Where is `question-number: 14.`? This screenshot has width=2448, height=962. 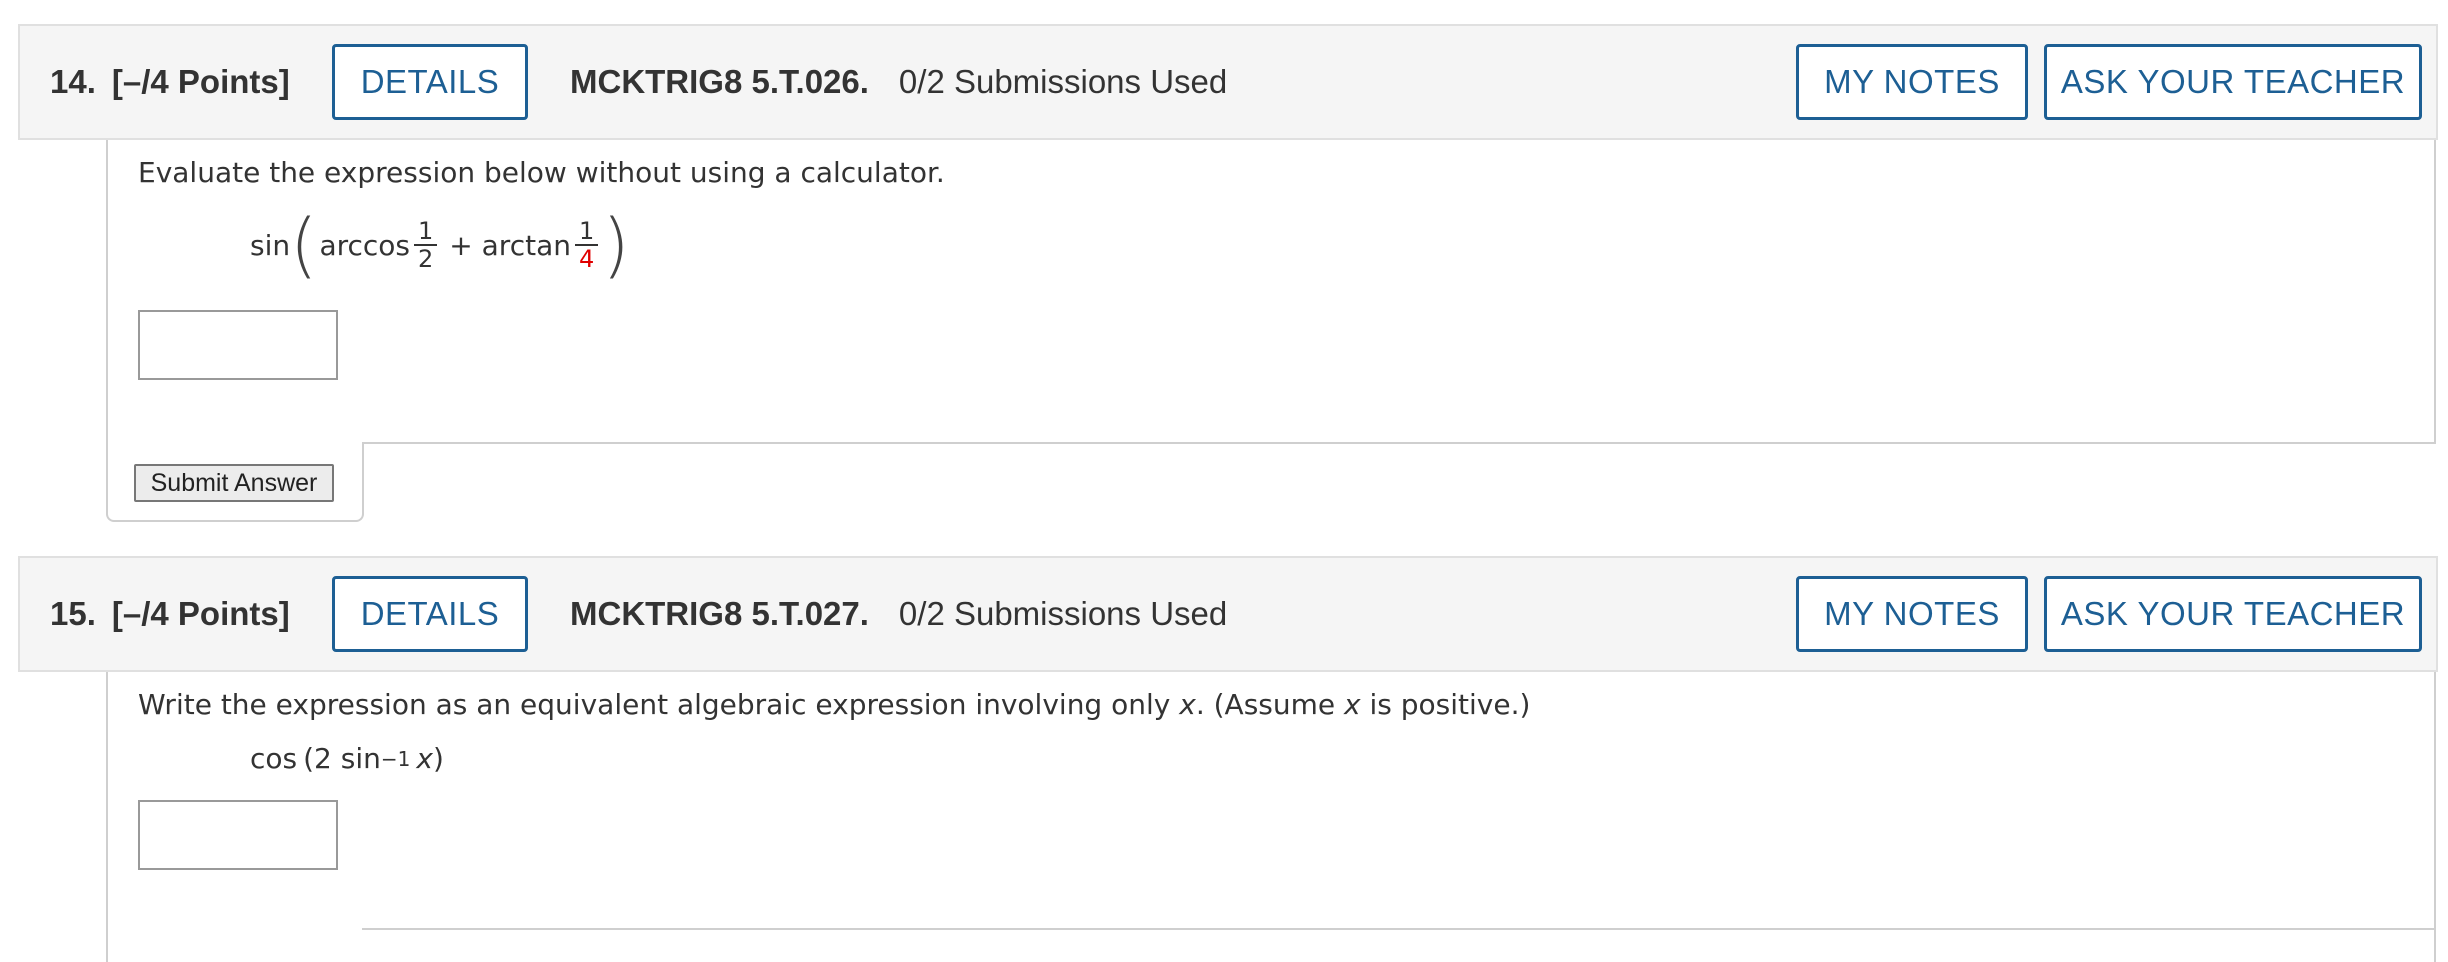 question-number: 14. is located at coordinates (73, 81).